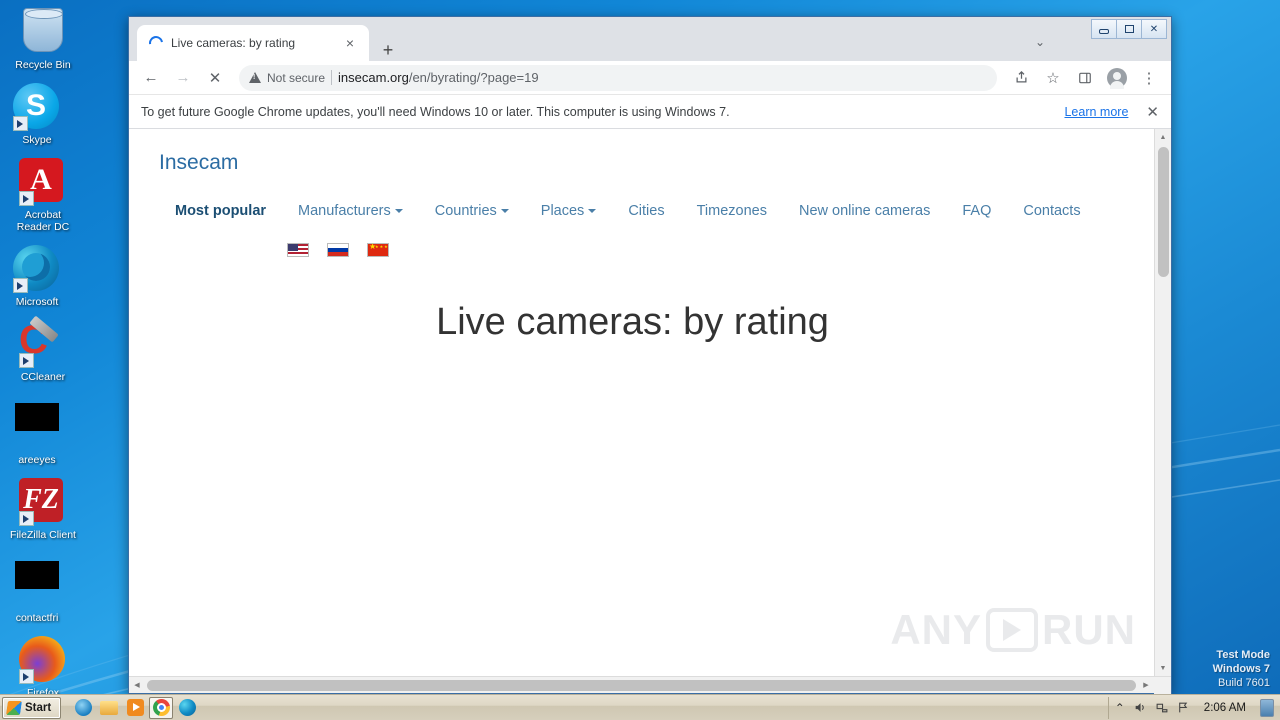  I want to click on volume-icon, so click(1140, 707).